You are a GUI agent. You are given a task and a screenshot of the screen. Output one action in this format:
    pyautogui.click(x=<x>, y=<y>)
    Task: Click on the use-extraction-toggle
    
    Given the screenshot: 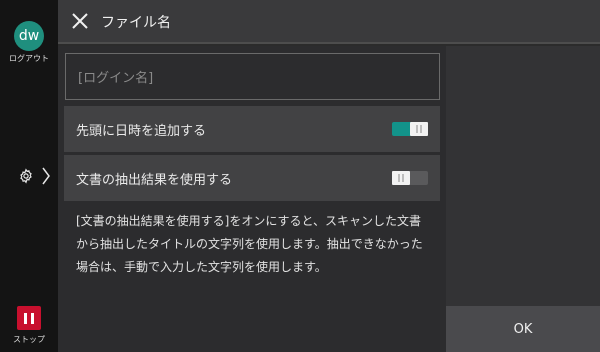 What is the action you would take?
    pyautogui.click(x=410, y=178)
    